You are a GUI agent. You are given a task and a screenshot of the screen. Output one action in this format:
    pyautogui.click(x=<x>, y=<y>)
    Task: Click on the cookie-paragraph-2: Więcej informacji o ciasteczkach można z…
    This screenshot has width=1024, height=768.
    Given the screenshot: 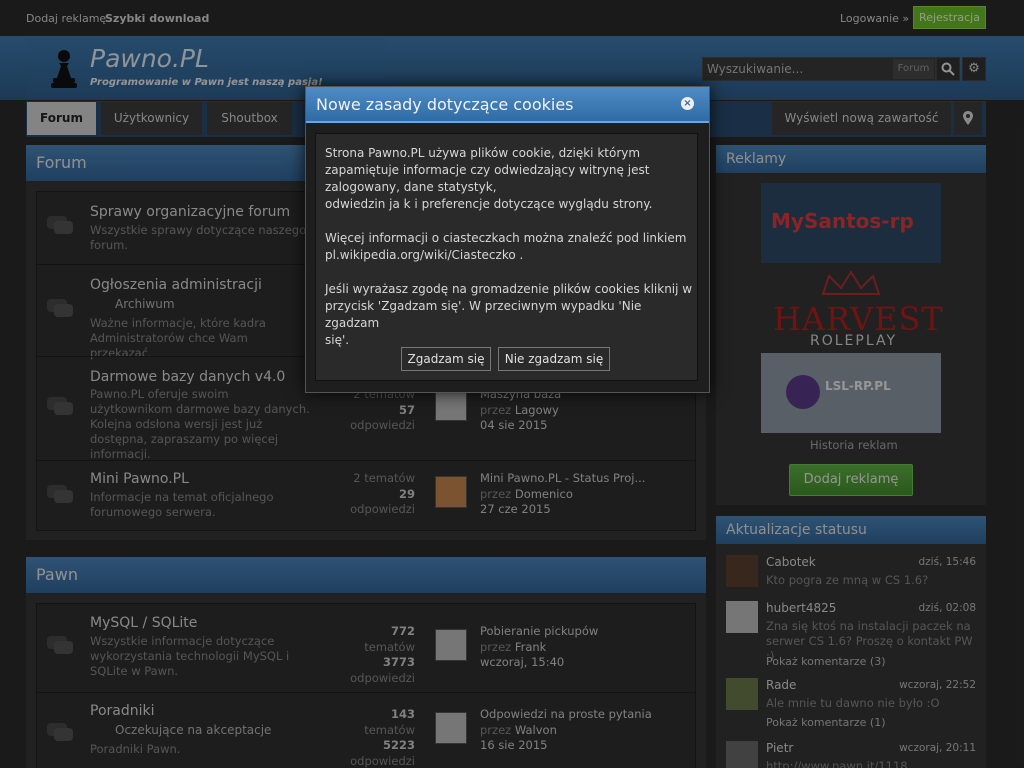 What is the action you would take?
    pyautogui.click(x=506, y=246)
    